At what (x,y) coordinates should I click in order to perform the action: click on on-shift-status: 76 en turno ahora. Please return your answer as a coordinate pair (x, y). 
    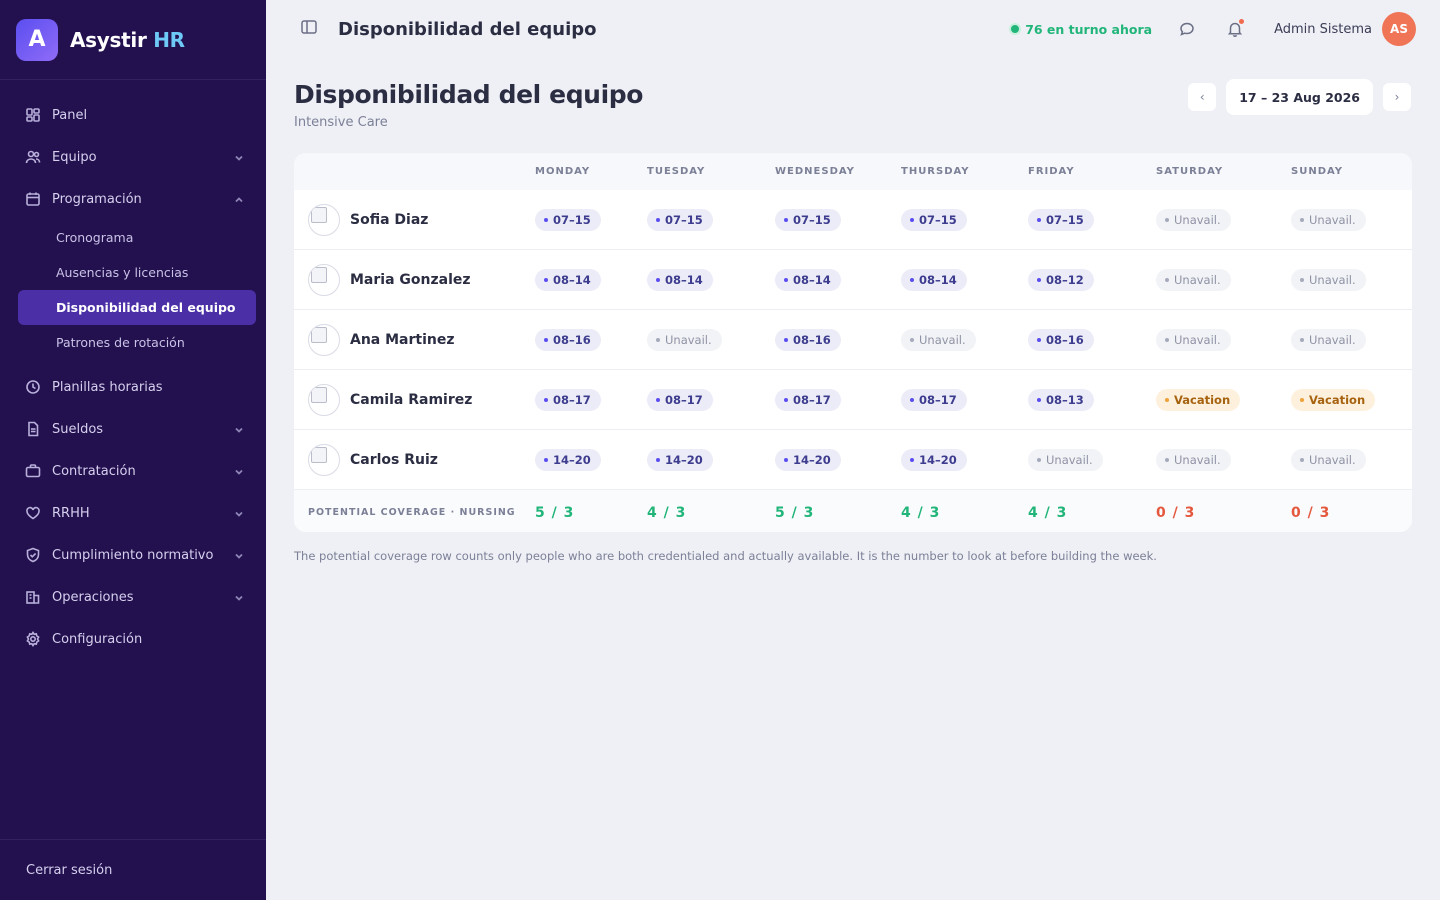
    Looking at the image, I should click on (1081, 29).